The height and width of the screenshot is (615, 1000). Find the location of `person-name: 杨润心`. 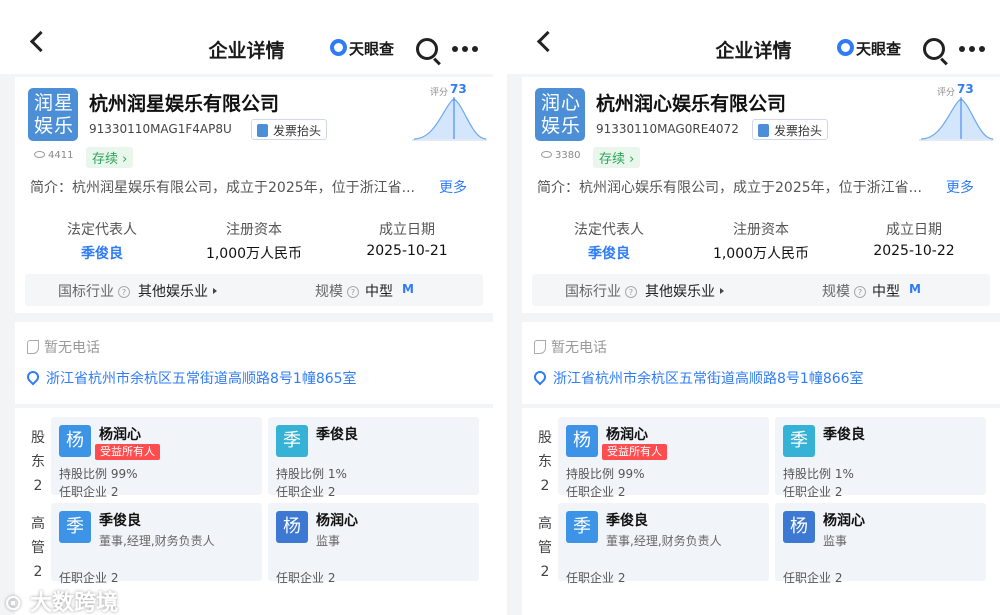

person-name: 杨润心 is located at coordinates (627, 435).